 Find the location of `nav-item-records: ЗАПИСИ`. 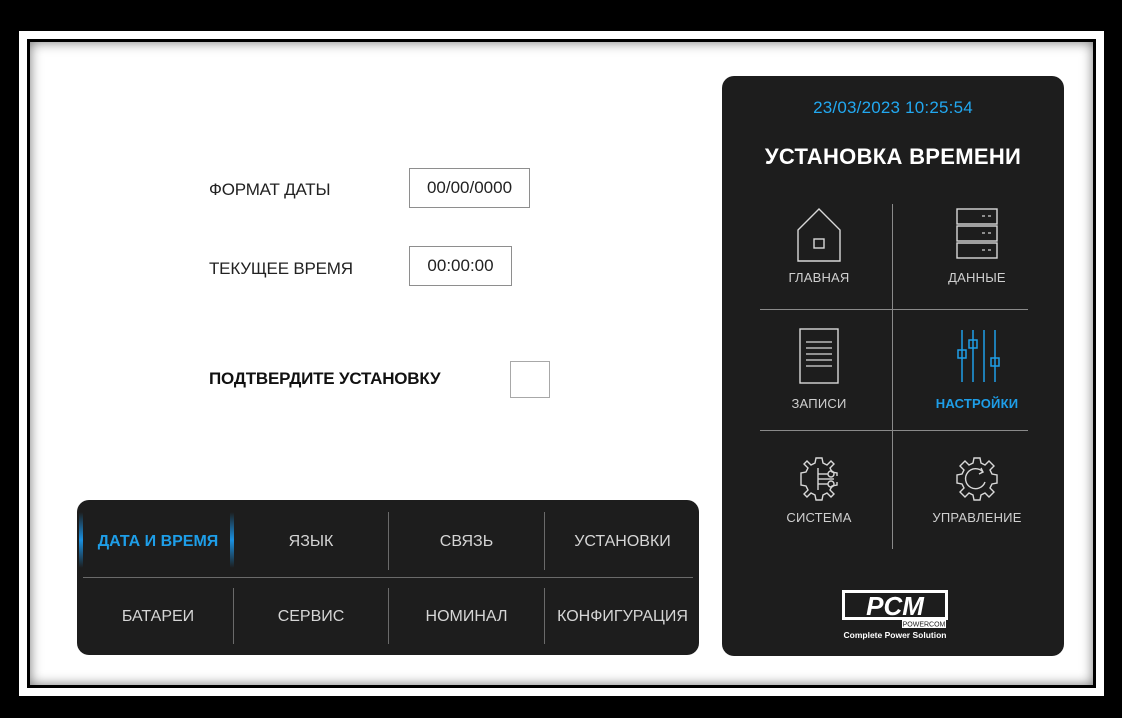

nav-item-records: ЗАПИСИ is located at coordinates (819, 381).